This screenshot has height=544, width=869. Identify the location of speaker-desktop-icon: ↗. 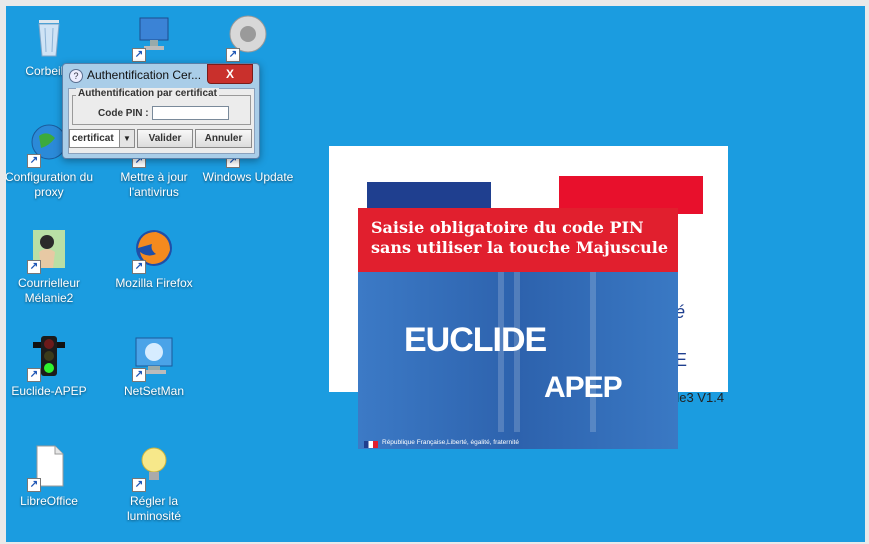
(248, 38).